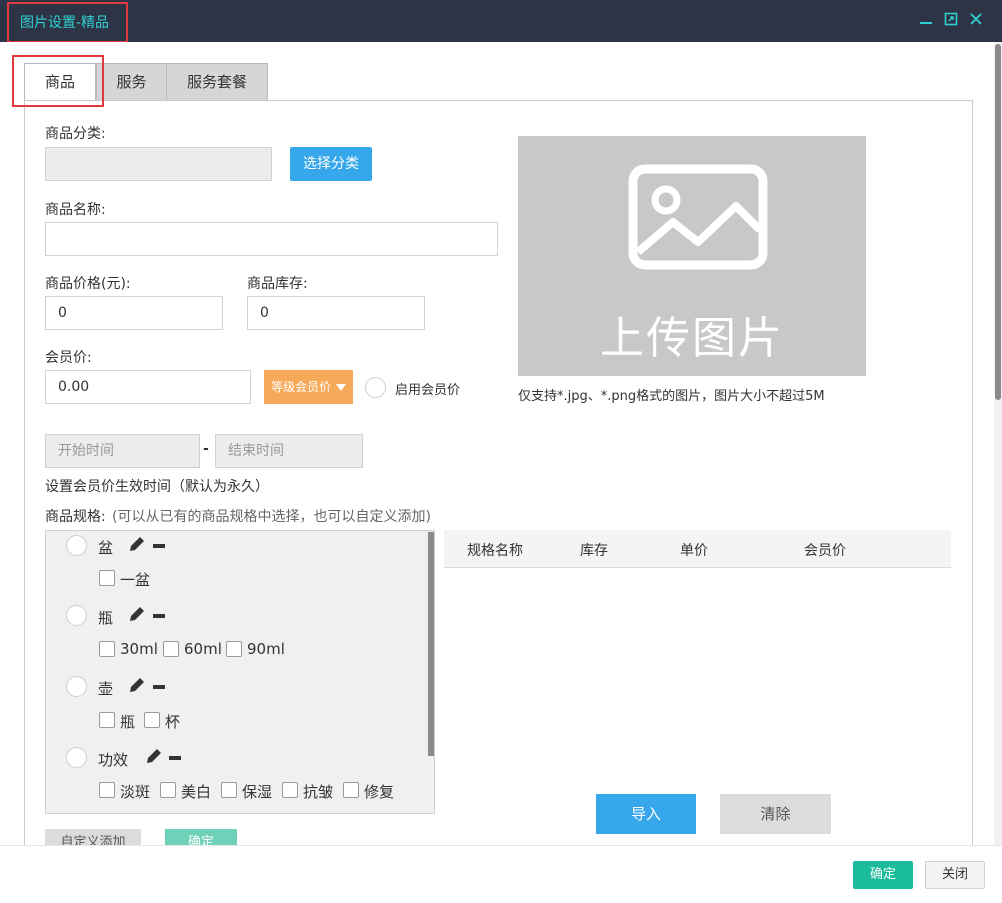  Describe the element at coordinates (266, 649) in the screenshot. I see `spec-option-label: 90ml` at that location.